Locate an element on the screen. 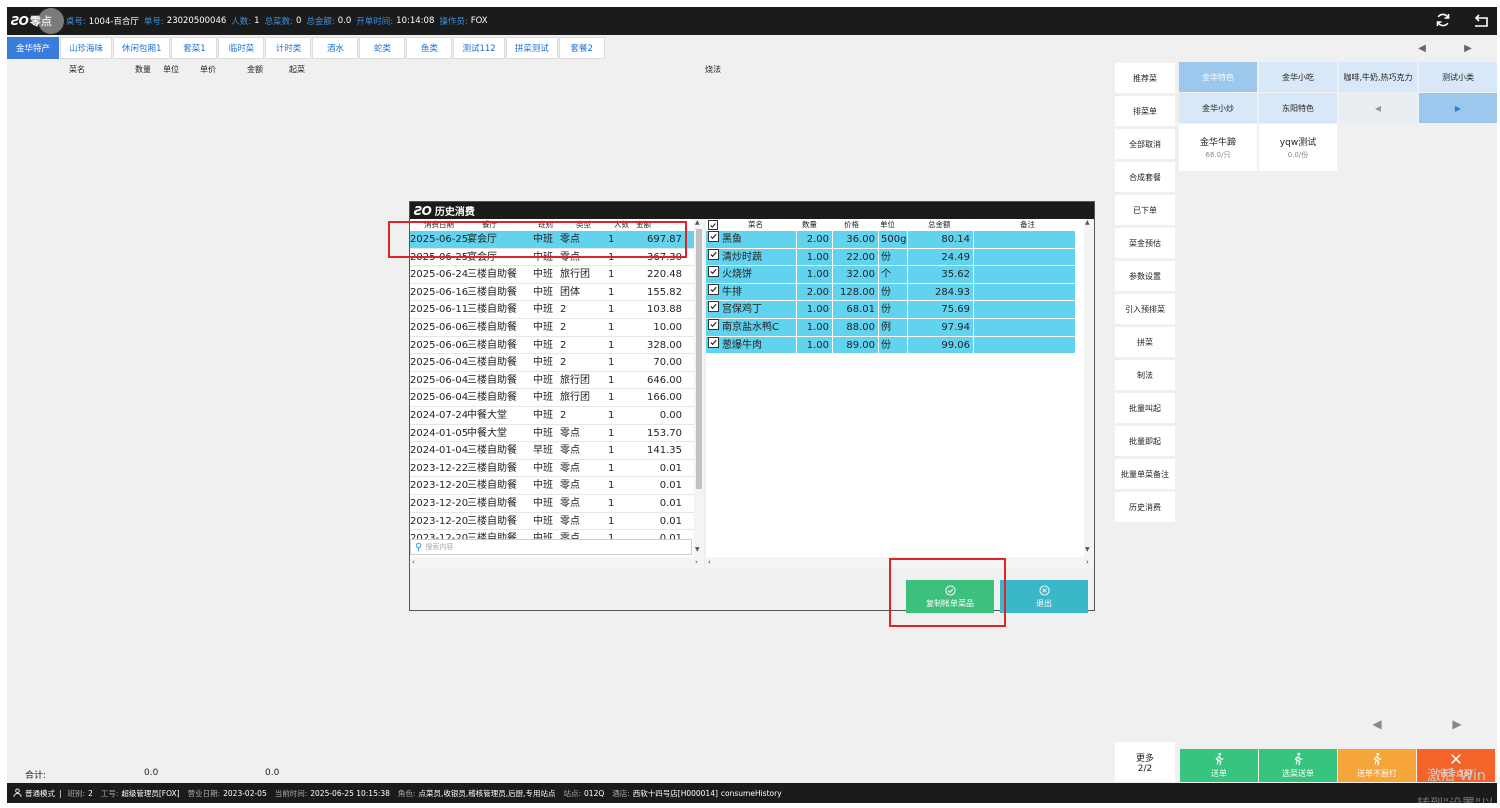  history-row: 2025-06-25 宴会厅 中班 零点 1 367.30 is located at coordinates (552, 258).